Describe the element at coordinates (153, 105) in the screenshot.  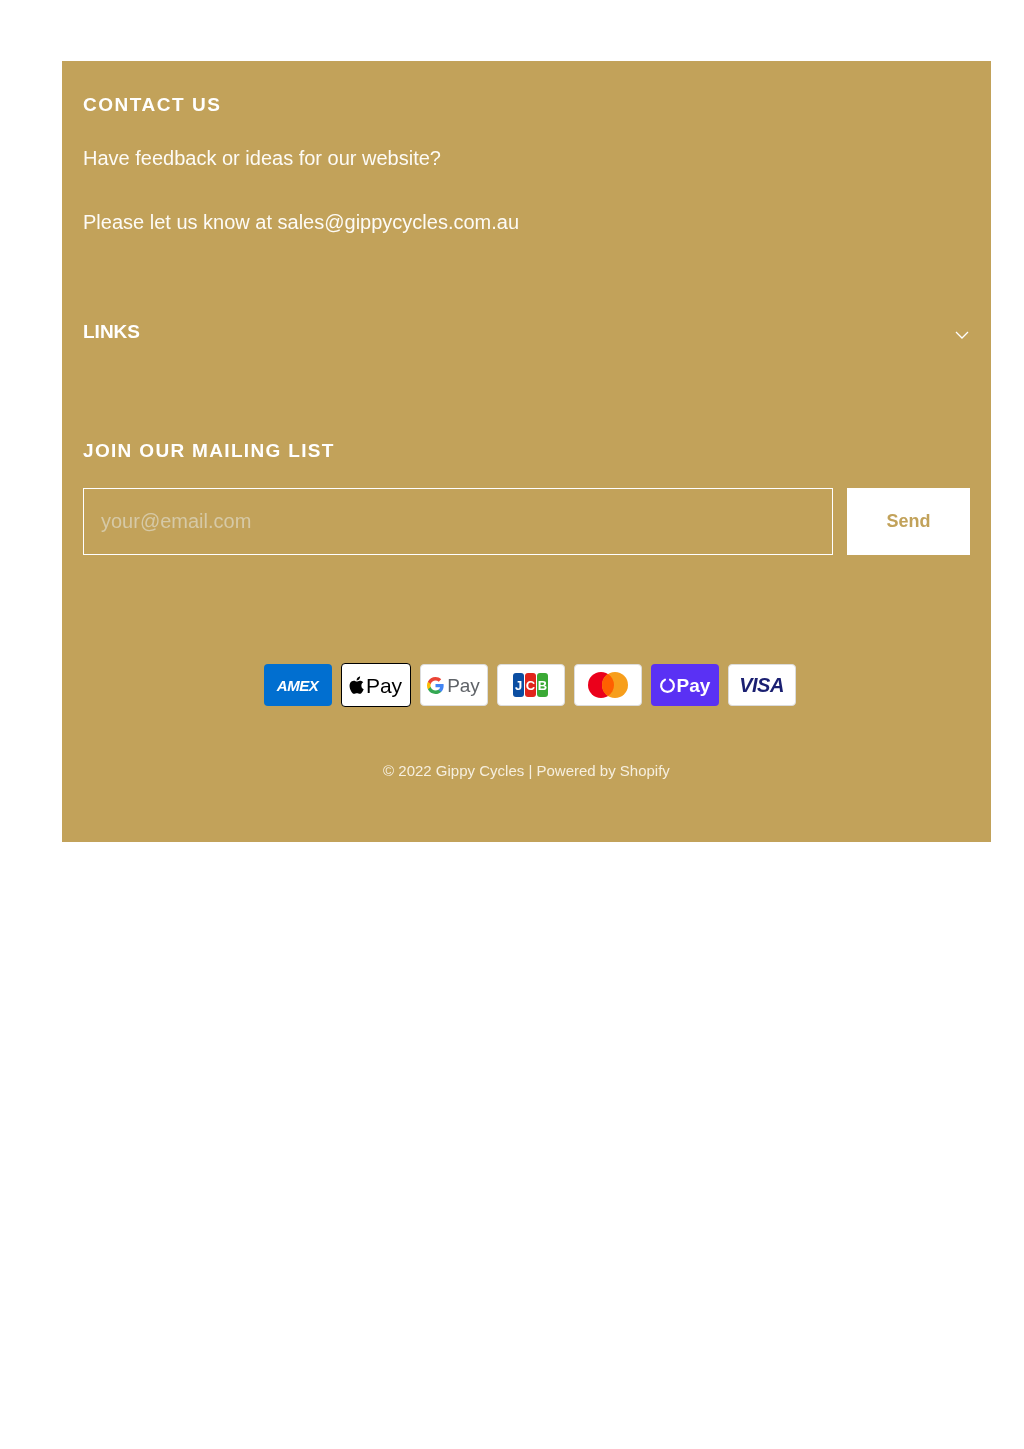
I see `section-heading: CONTACT US` at that location.